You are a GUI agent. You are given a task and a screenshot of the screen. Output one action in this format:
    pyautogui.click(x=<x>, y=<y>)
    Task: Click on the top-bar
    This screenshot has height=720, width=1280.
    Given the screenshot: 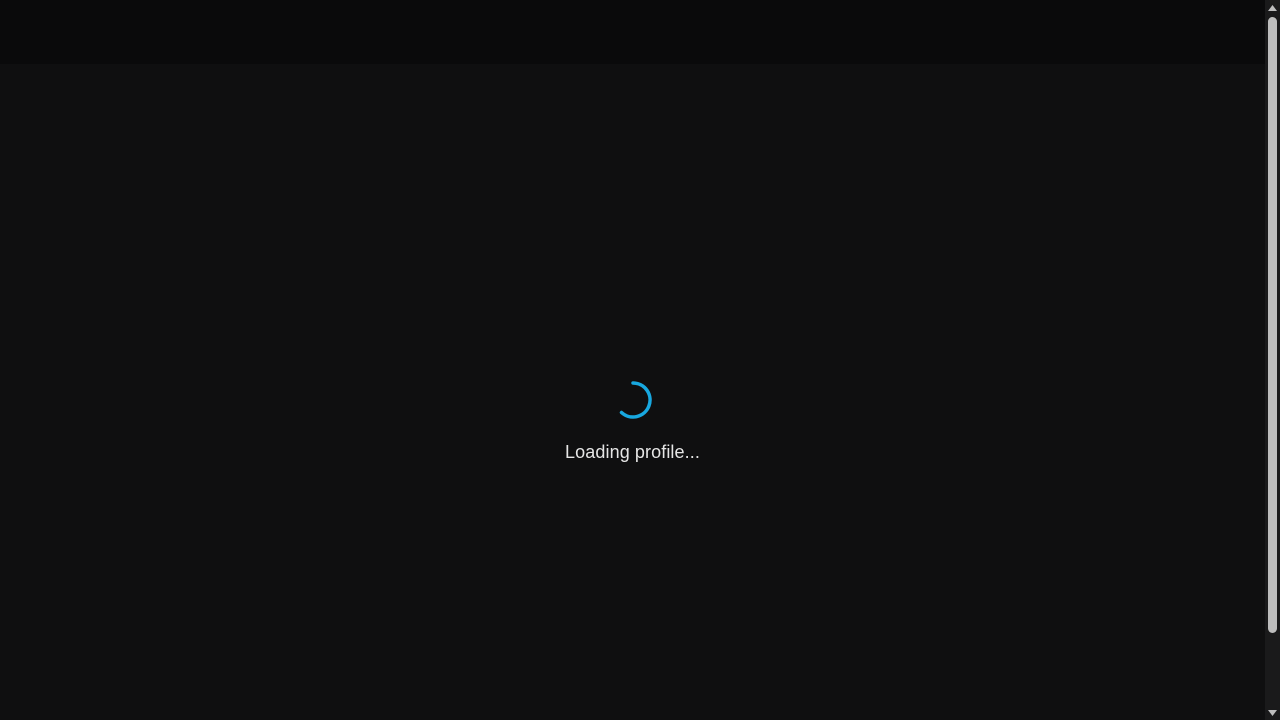 What is the action you would take?
    pyautogui.click(x=632, y=32)
    